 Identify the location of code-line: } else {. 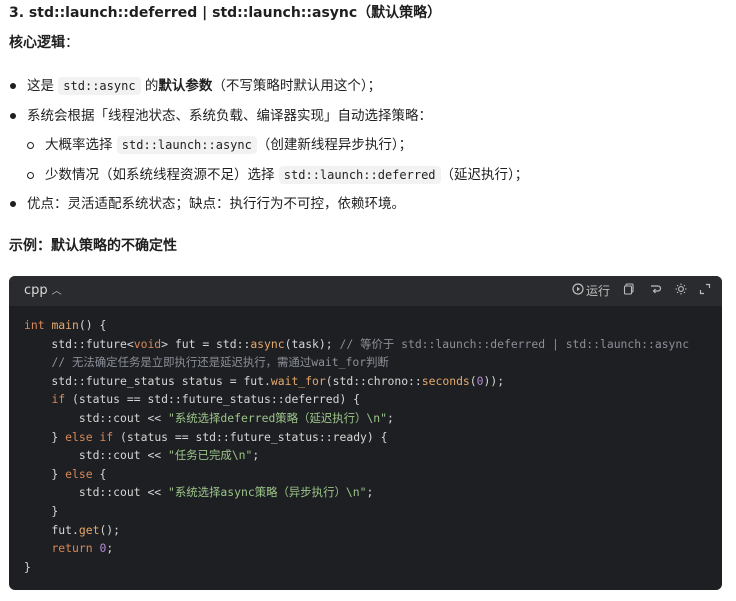
(65, 473).